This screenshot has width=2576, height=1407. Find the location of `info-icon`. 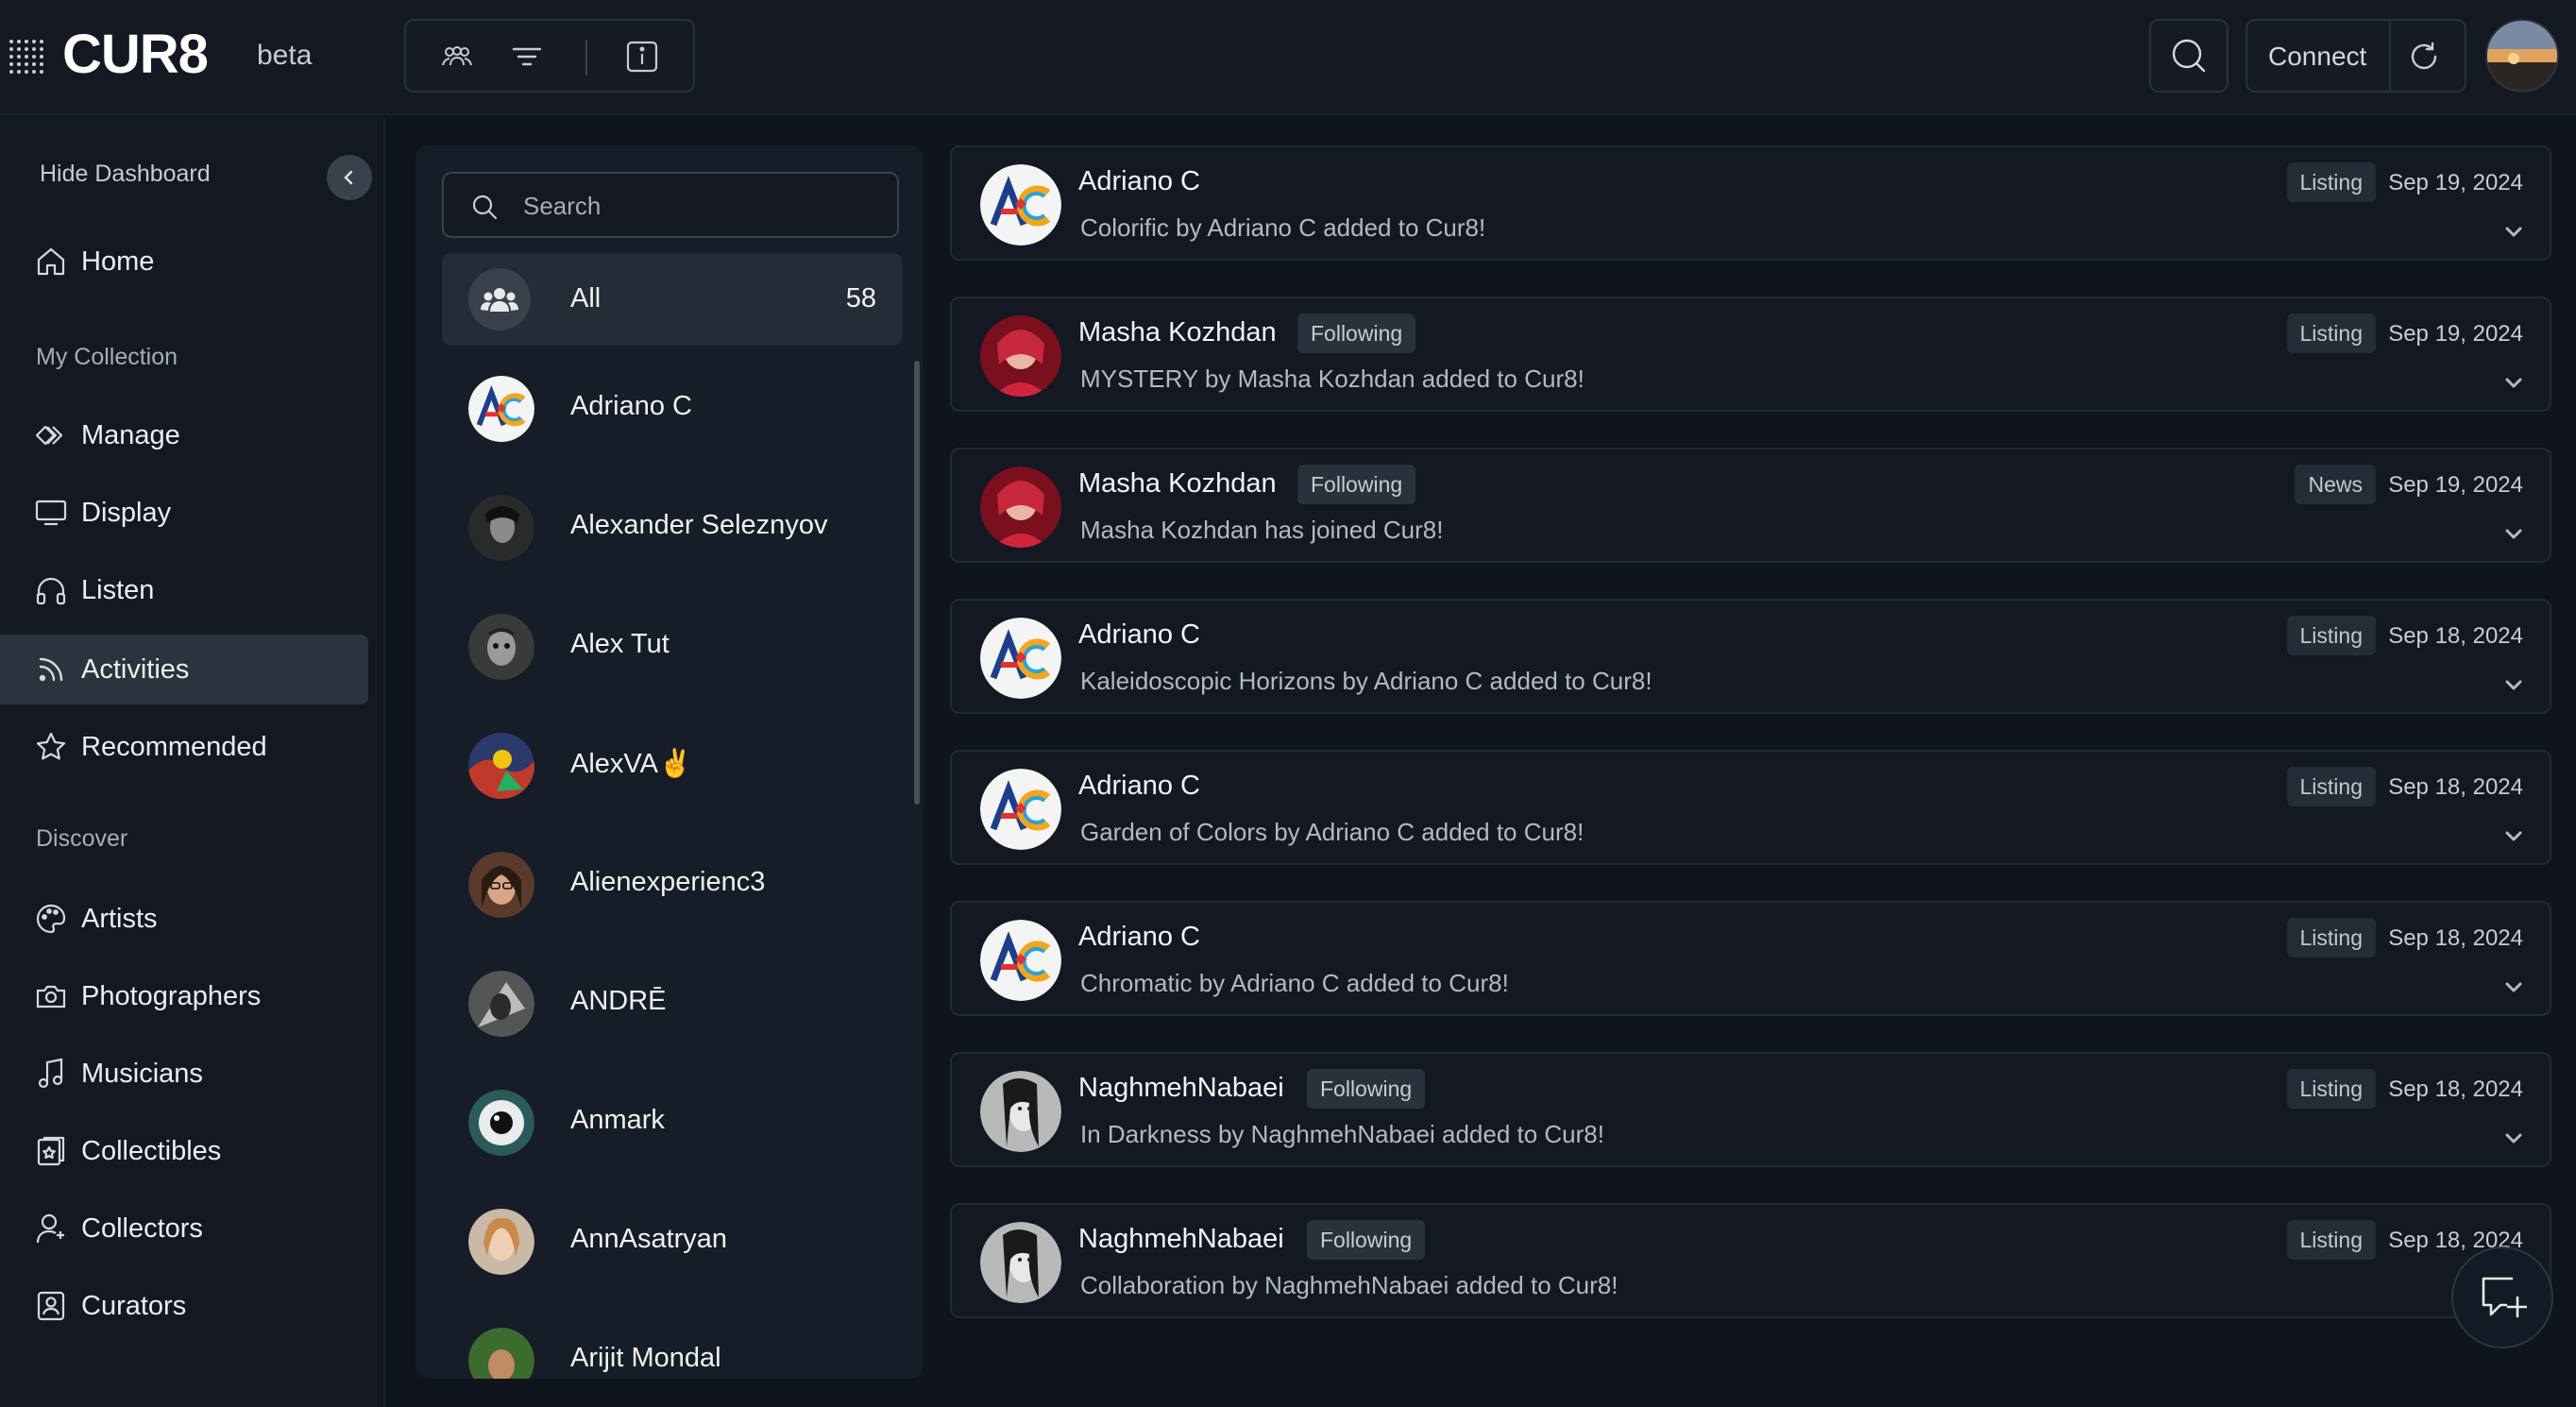

info-icon is located at coordinates (642, 57).